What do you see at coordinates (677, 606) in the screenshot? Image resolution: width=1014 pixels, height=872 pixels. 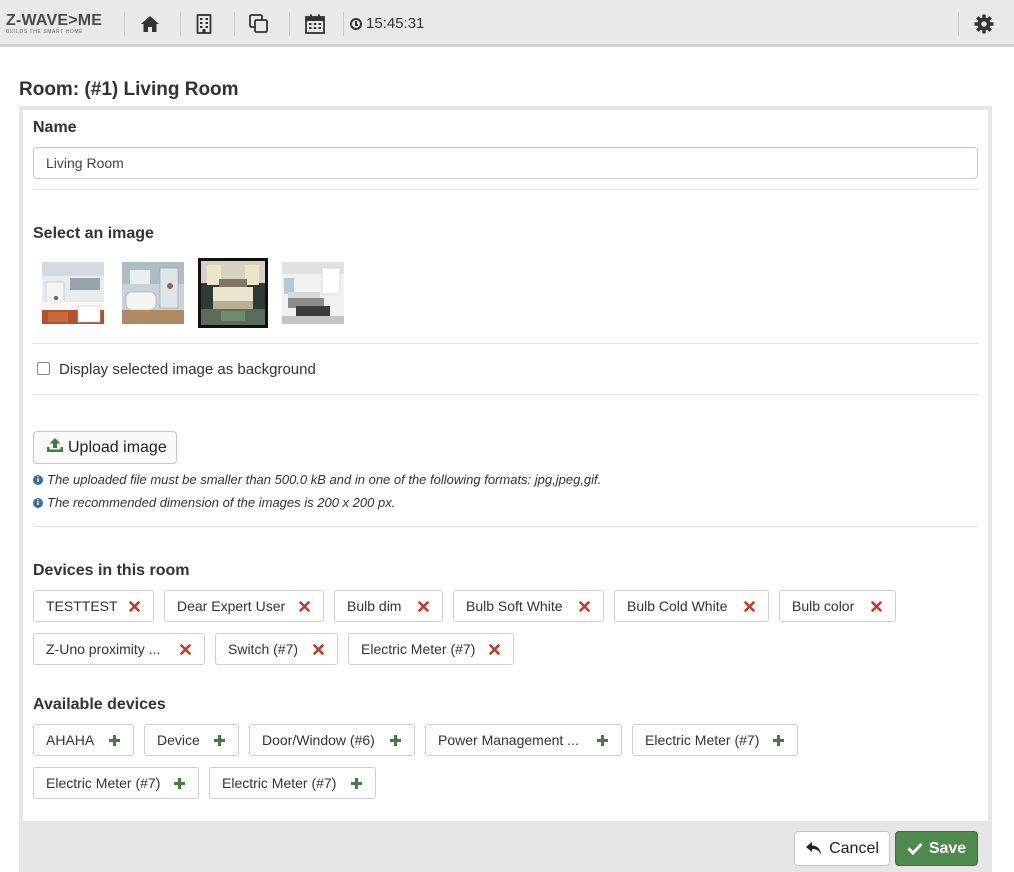 I see `room-device-name: Bulb Cold White` at bounding box center [677, 606].